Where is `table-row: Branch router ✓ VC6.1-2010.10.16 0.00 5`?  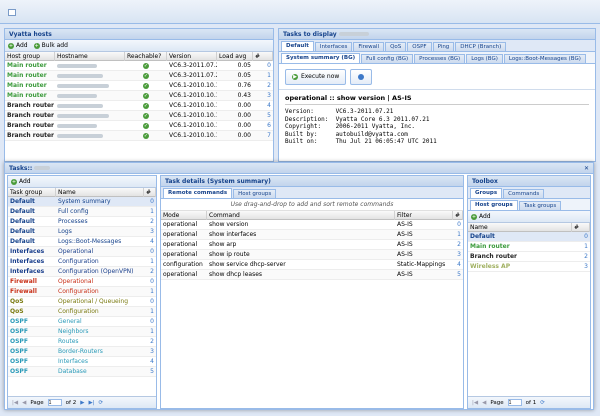 table-row: Branch router ✓ VC6.1-2010.10.16 0.00 5 is located at coordinates (139, 116).